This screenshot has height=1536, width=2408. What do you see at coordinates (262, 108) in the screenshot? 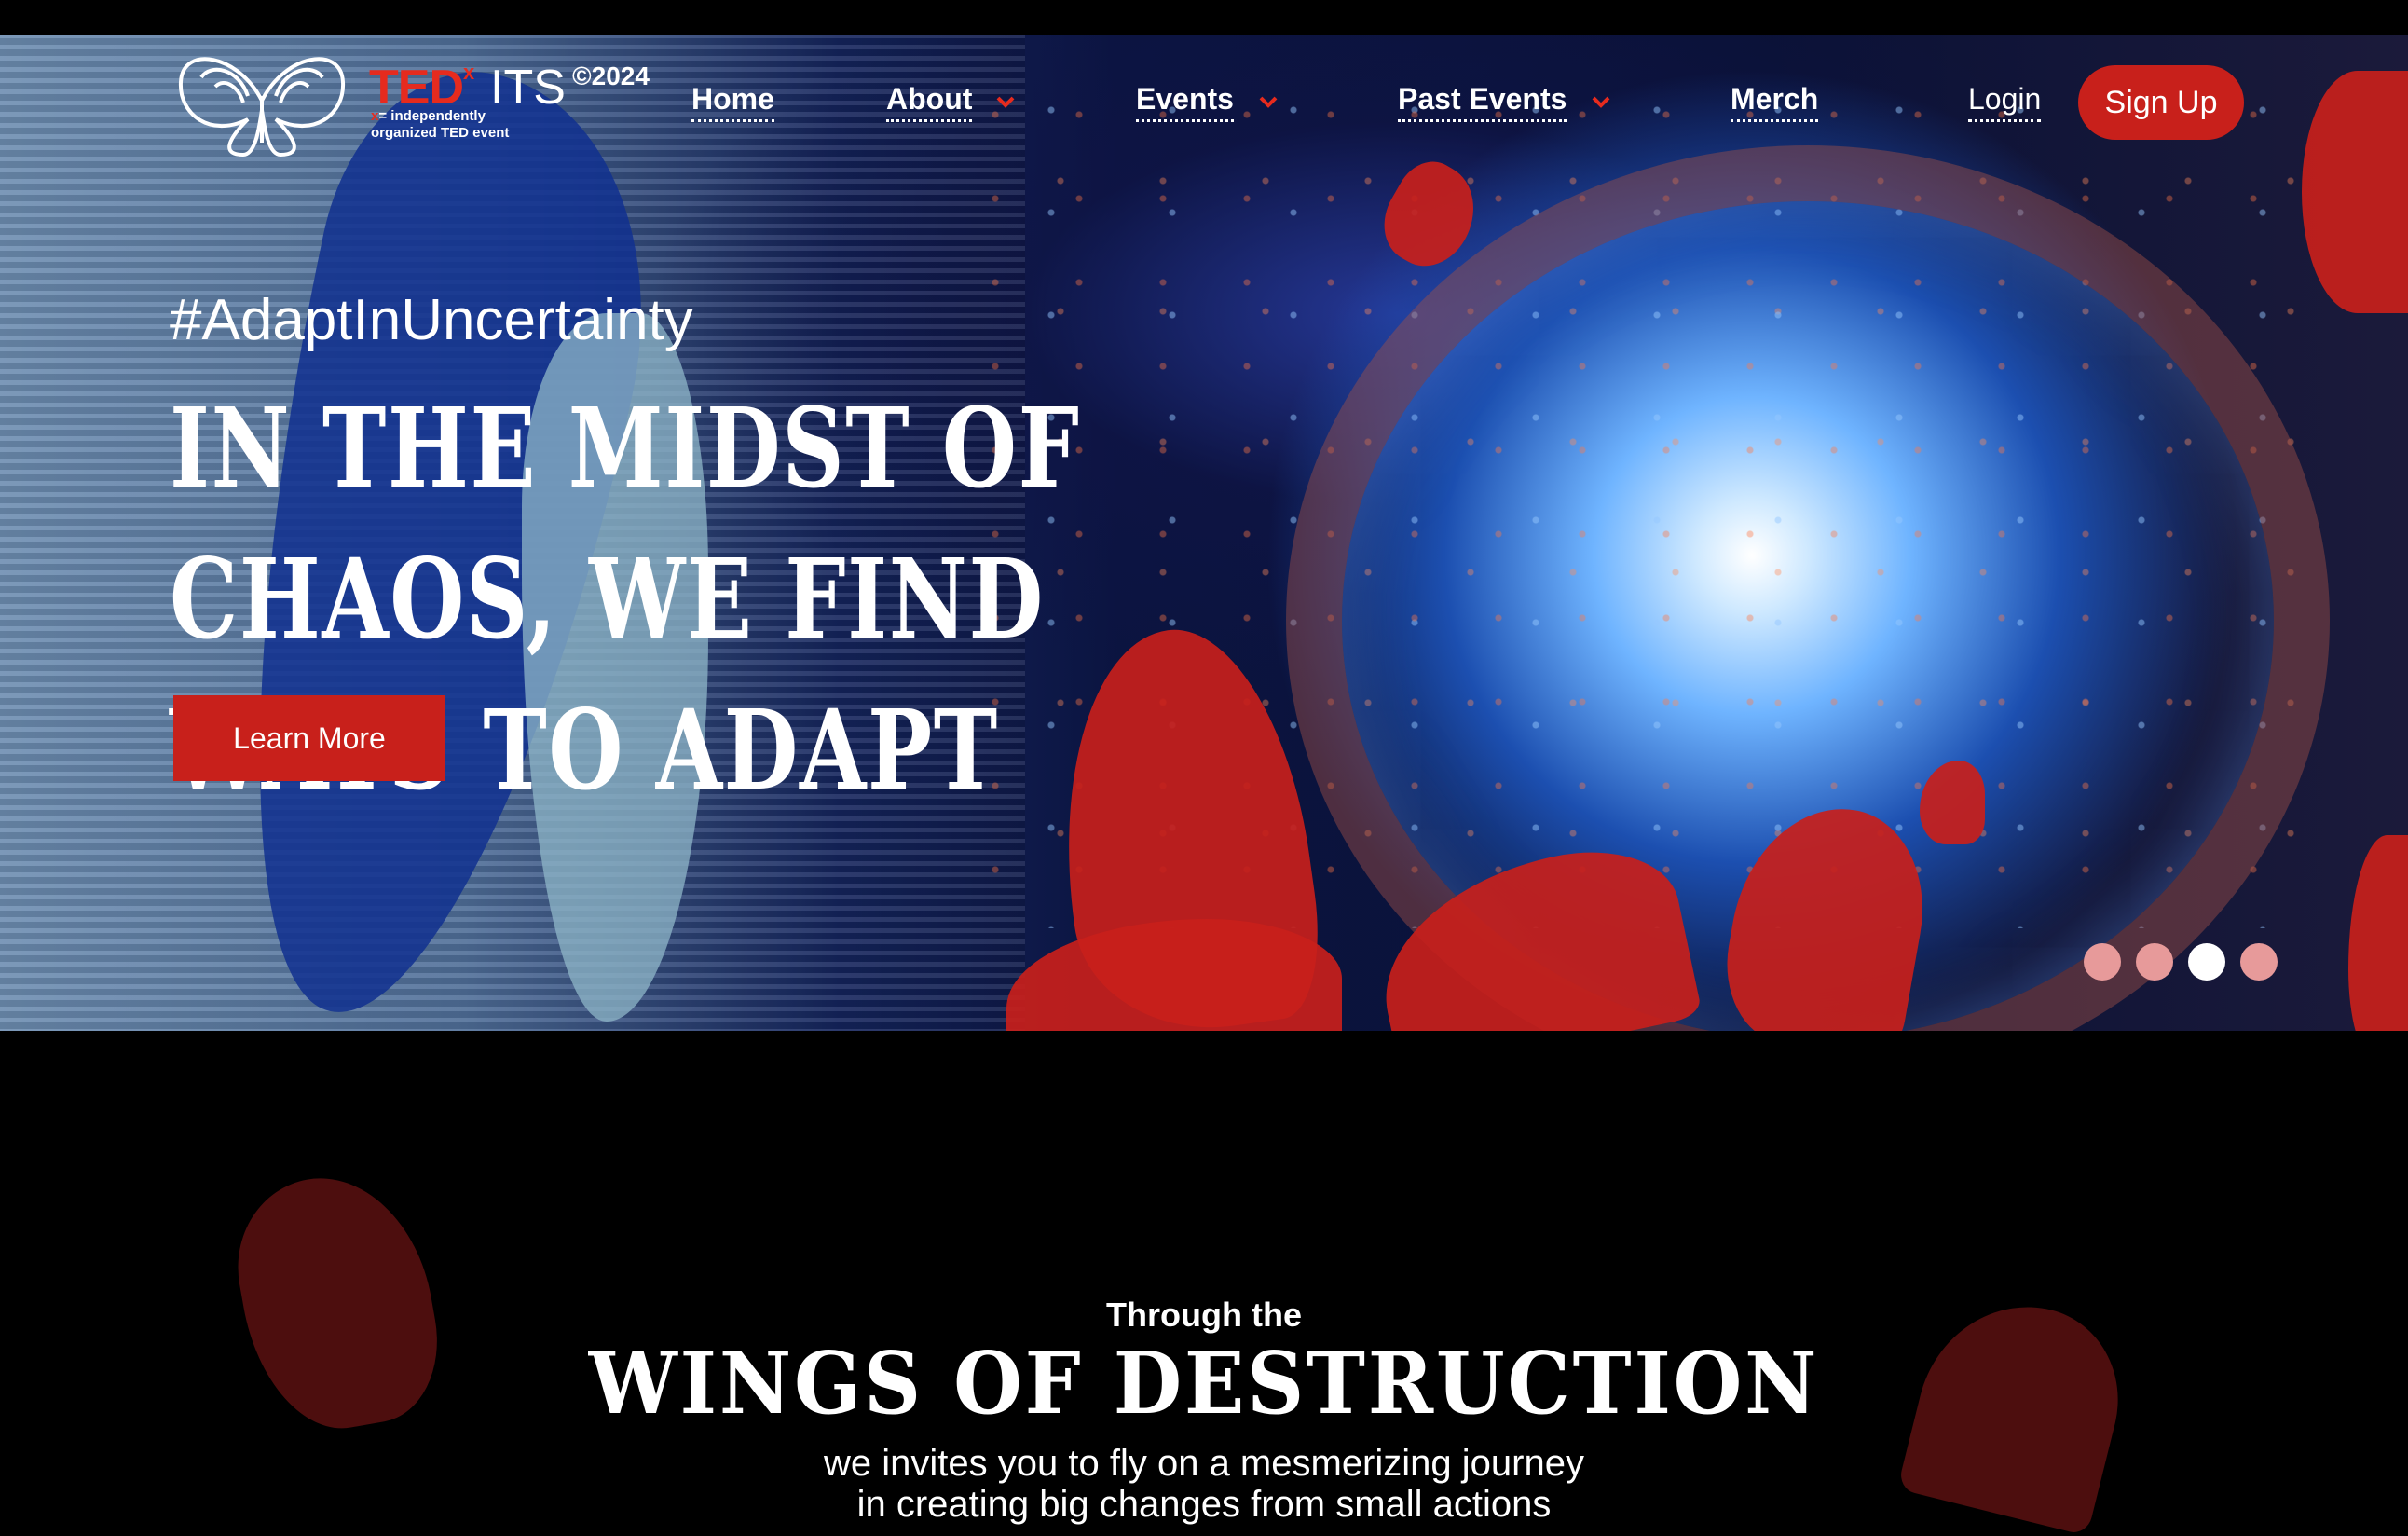
I see `butterfly-logo-icon` at bounding box center [262, 108].